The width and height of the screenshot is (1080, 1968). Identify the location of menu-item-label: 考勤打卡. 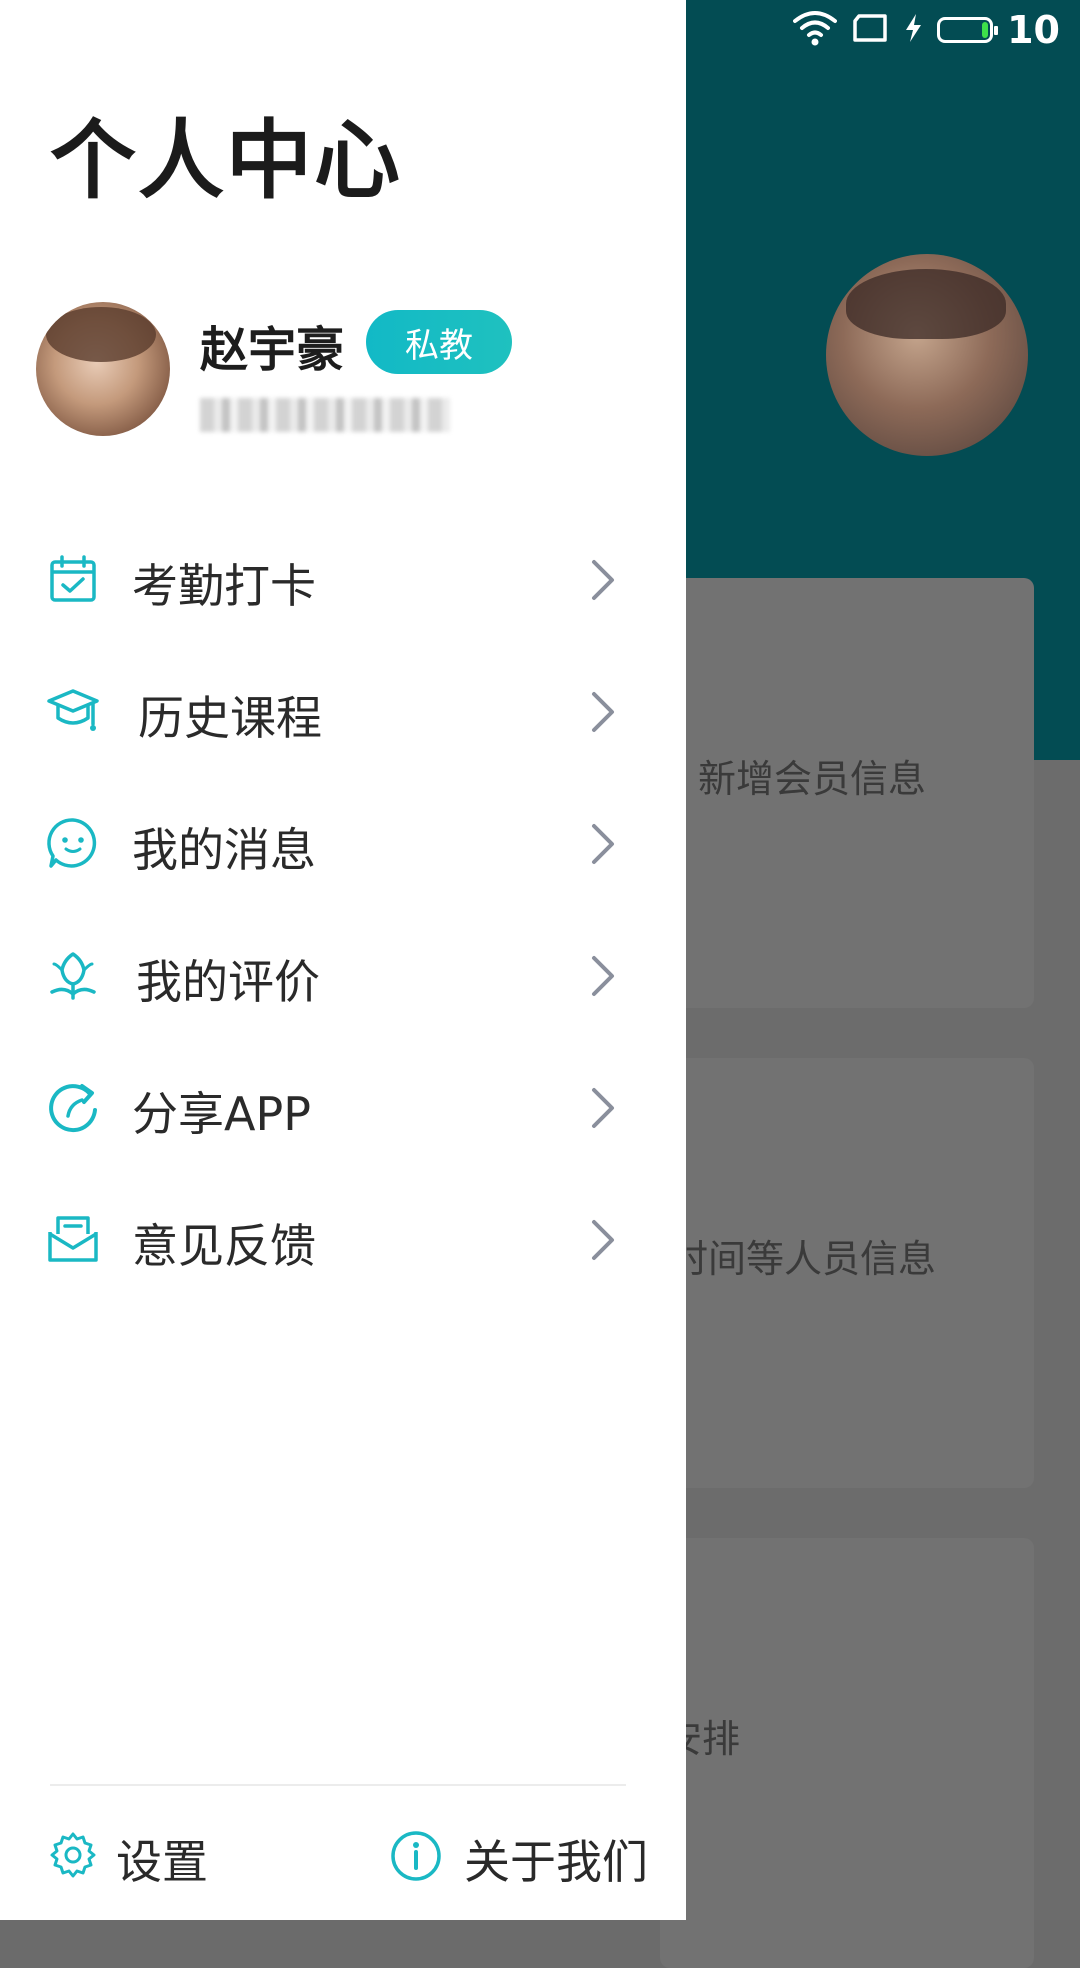
(224, 586).